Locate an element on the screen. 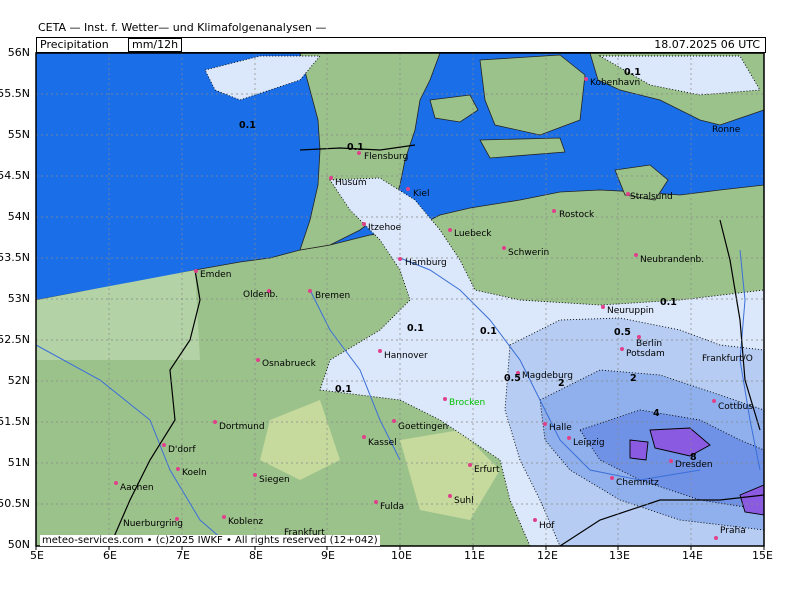 Image resolution: width=800 pixels, height=600 pixels. lat-label: 53.5N is located at coordinates (15, 257).